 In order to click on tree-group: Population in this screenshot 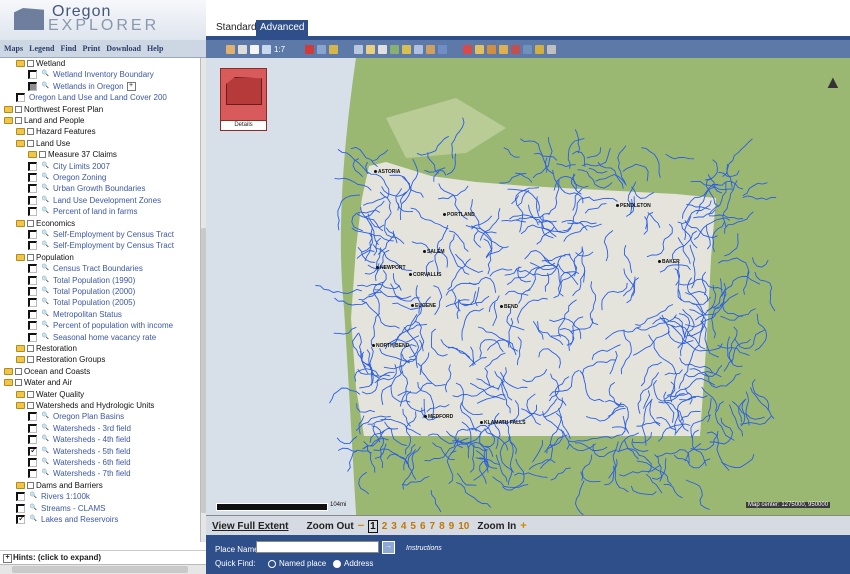, I will do `click(45, 257)`.